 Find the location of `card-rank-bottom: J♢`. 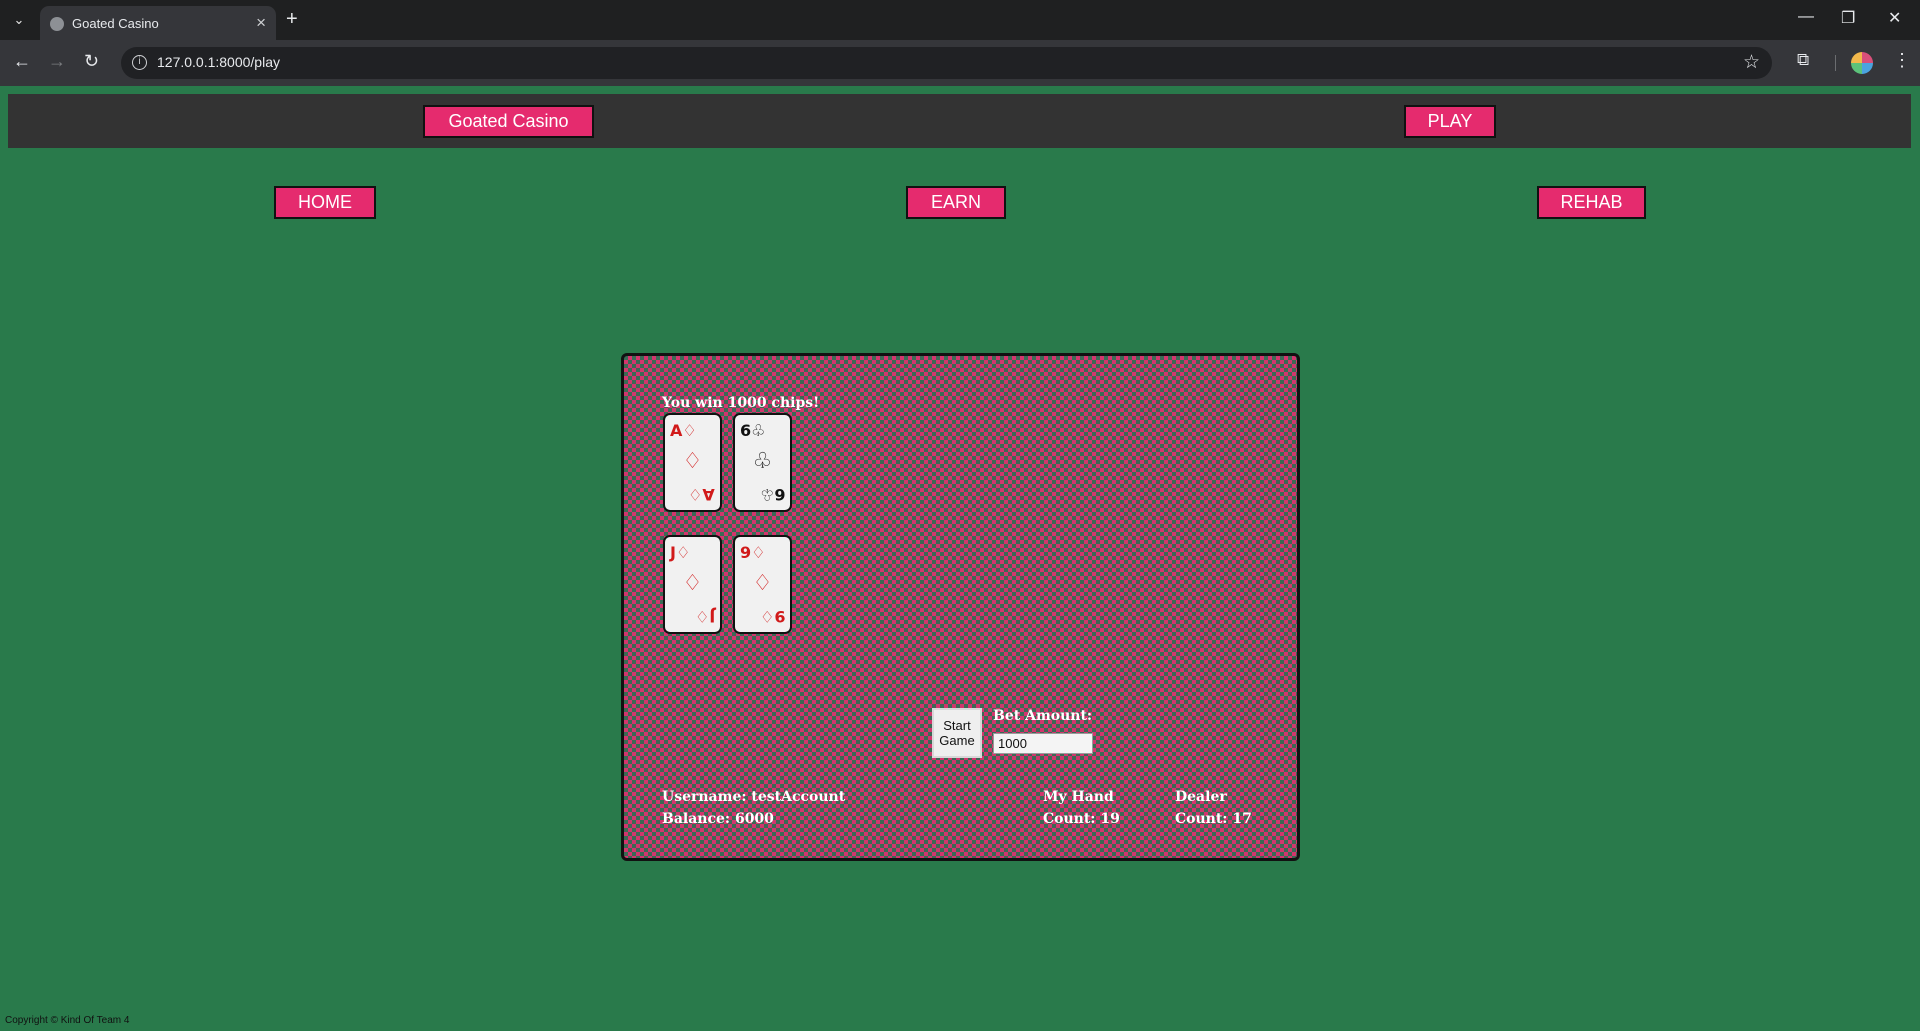

card-rank-bottom: J♢ is located at coordinates (705, 616).